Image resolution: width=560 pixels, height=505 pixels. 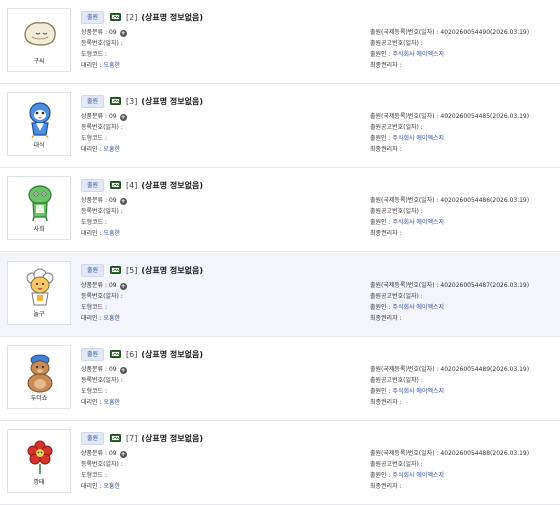 What do you see at coordinates (39, 40) in the screenshot?
I see `trademark-thumbnail: 구씨` at bounding box center [39, 40].